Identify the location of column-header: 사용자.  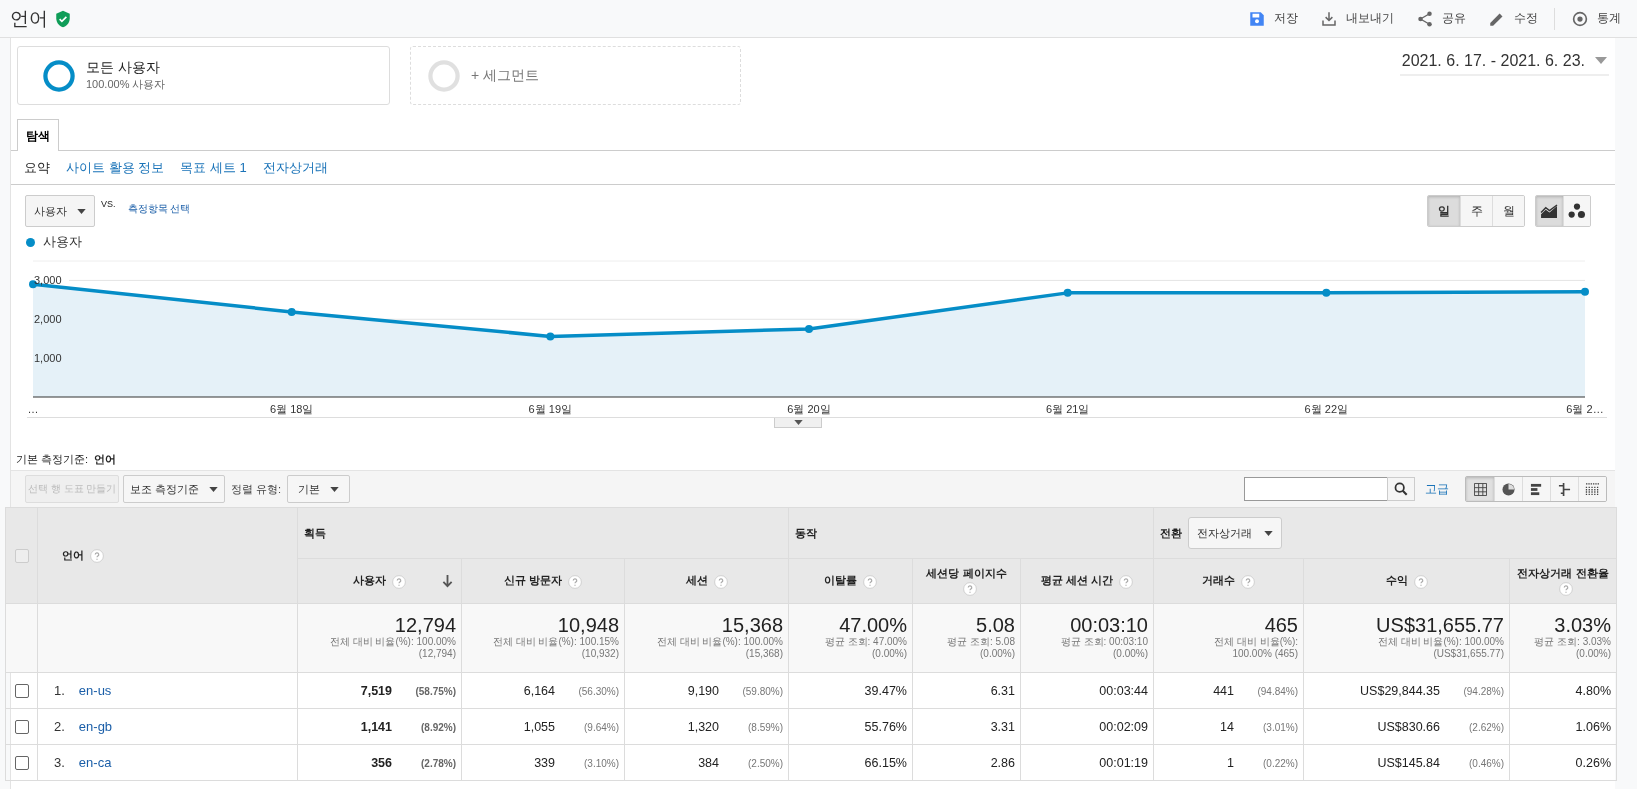
(379, 581).